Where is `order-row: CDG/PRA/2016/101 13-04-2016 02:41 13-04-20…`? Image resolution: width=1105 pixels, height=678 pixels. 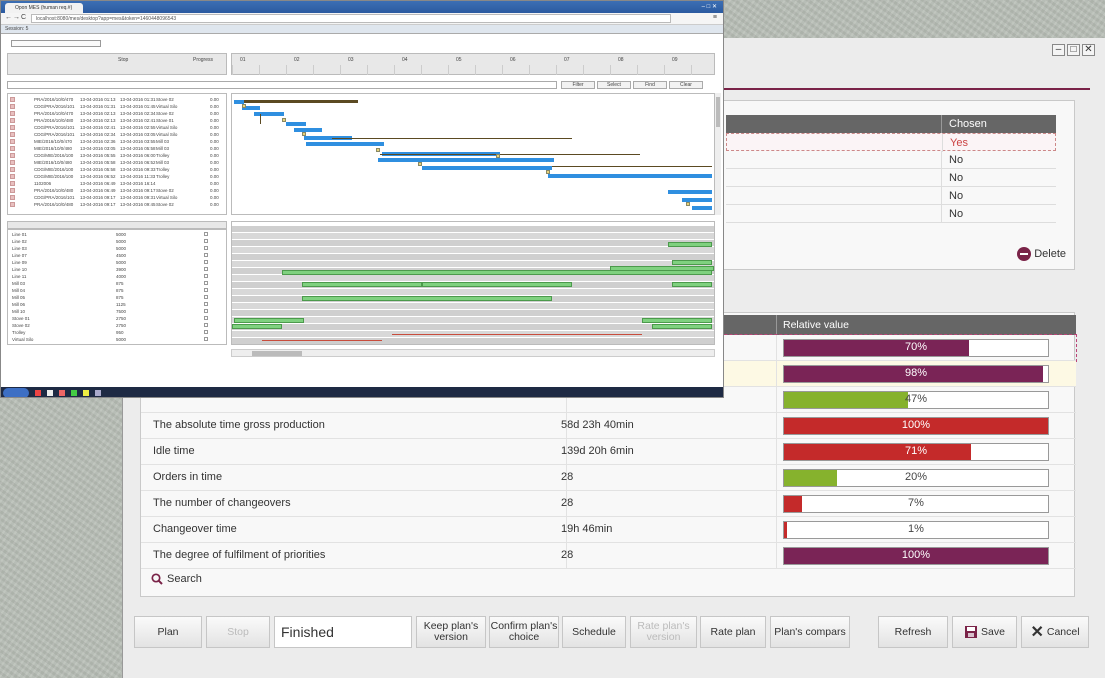 order-row: CDG/PRA/2016/101 13-04-2016 02:41 13-04-20… is located at coordinates (117, 127).